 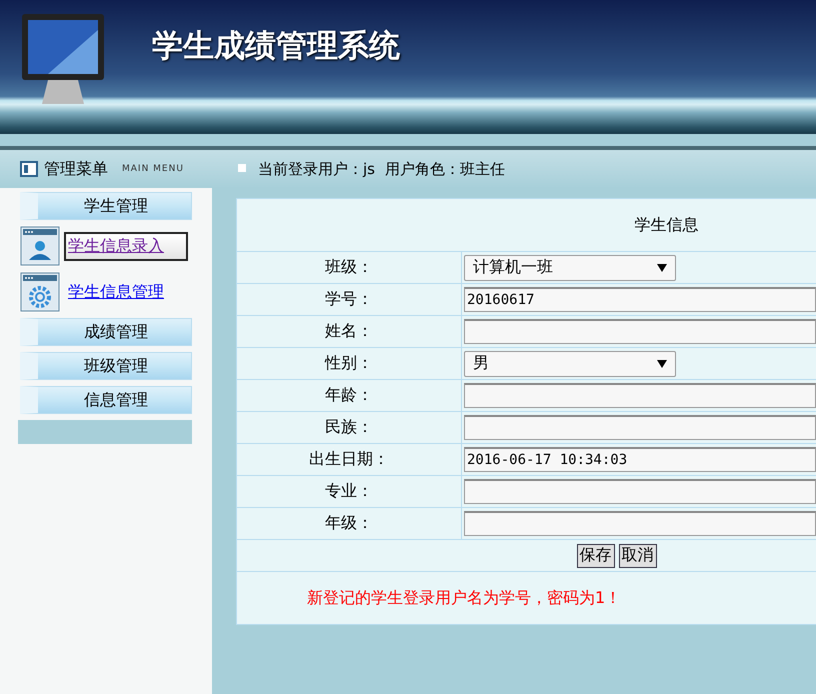 What do you see at coordinates (106, 366) in the screenshot?
I see `menu-group: 班级管理` at bounding box center [106, 366].